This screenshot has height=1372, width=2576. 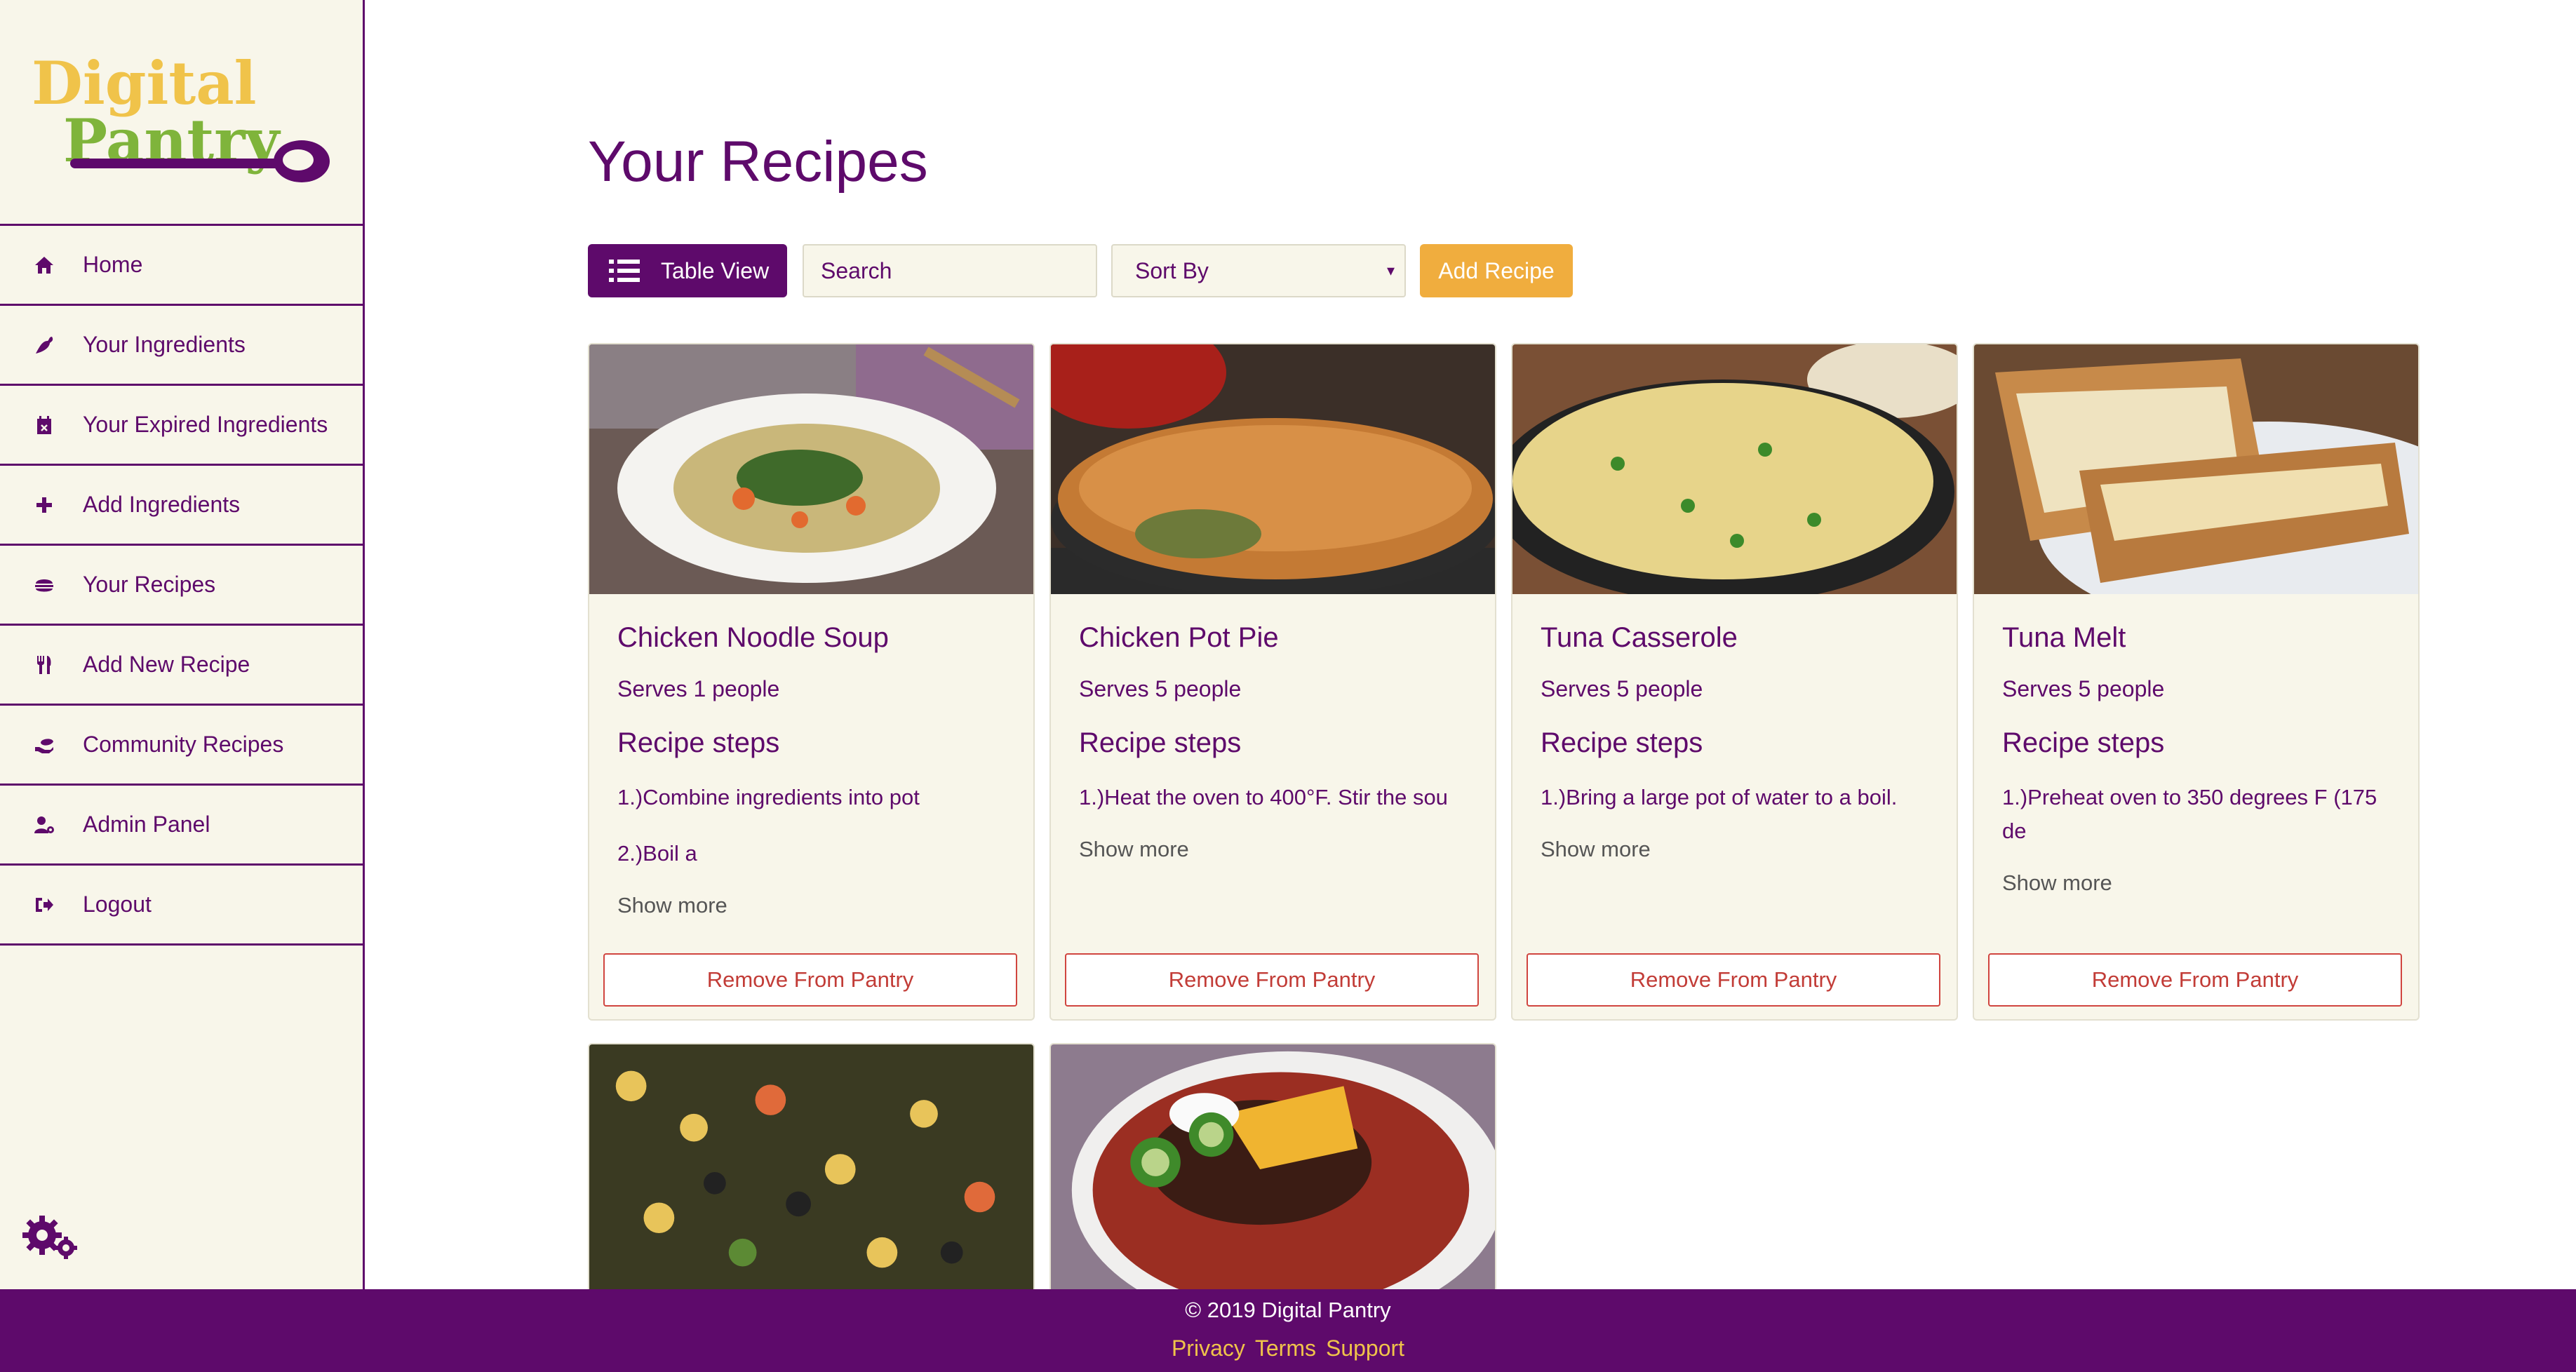 What do you see at coordinates (113, 264) in the screenshot?
I see `sidebar-item-label: Home` at bounding box center [113, 264].